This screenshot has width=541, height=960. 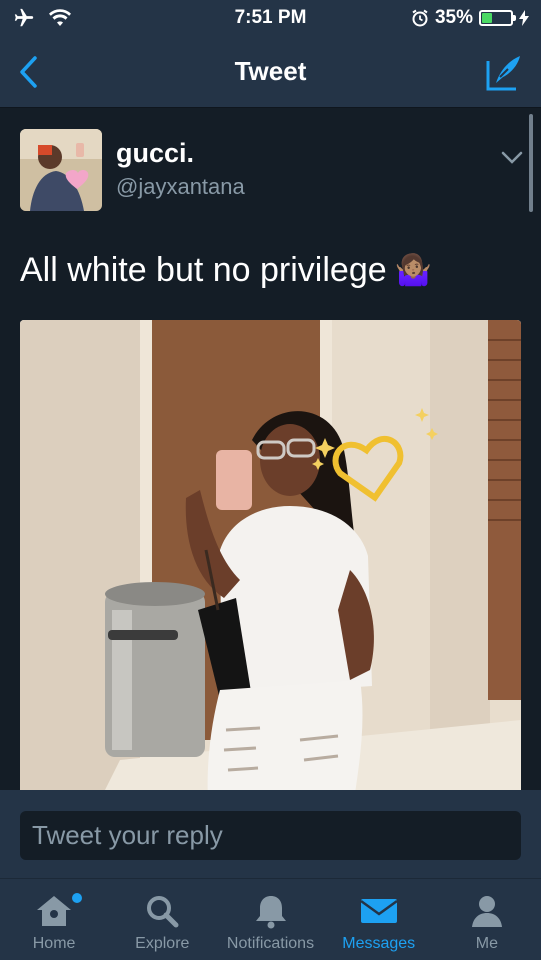 I want to click on tweet-text: All white but no privilege 🤷🏽‍♀️, so click(x=226, y=270).